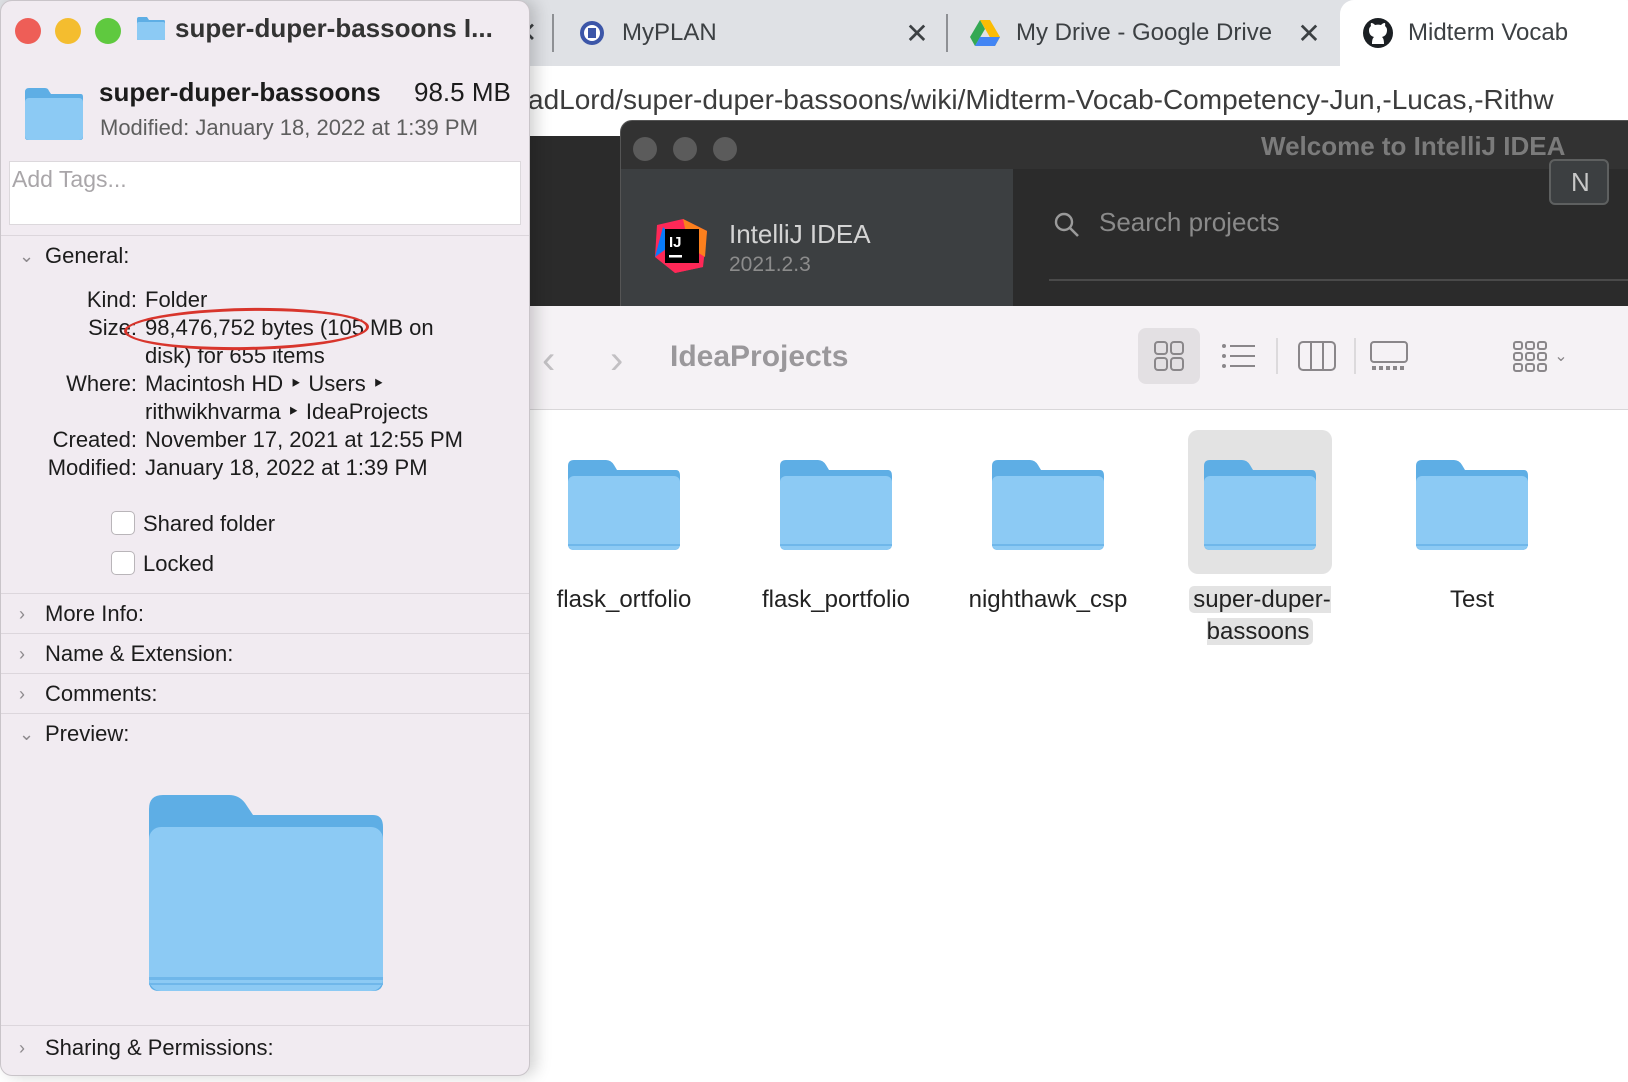 This screenshot has height=1082, width=1628. I want to click on search-underline, so click(1338, 280).